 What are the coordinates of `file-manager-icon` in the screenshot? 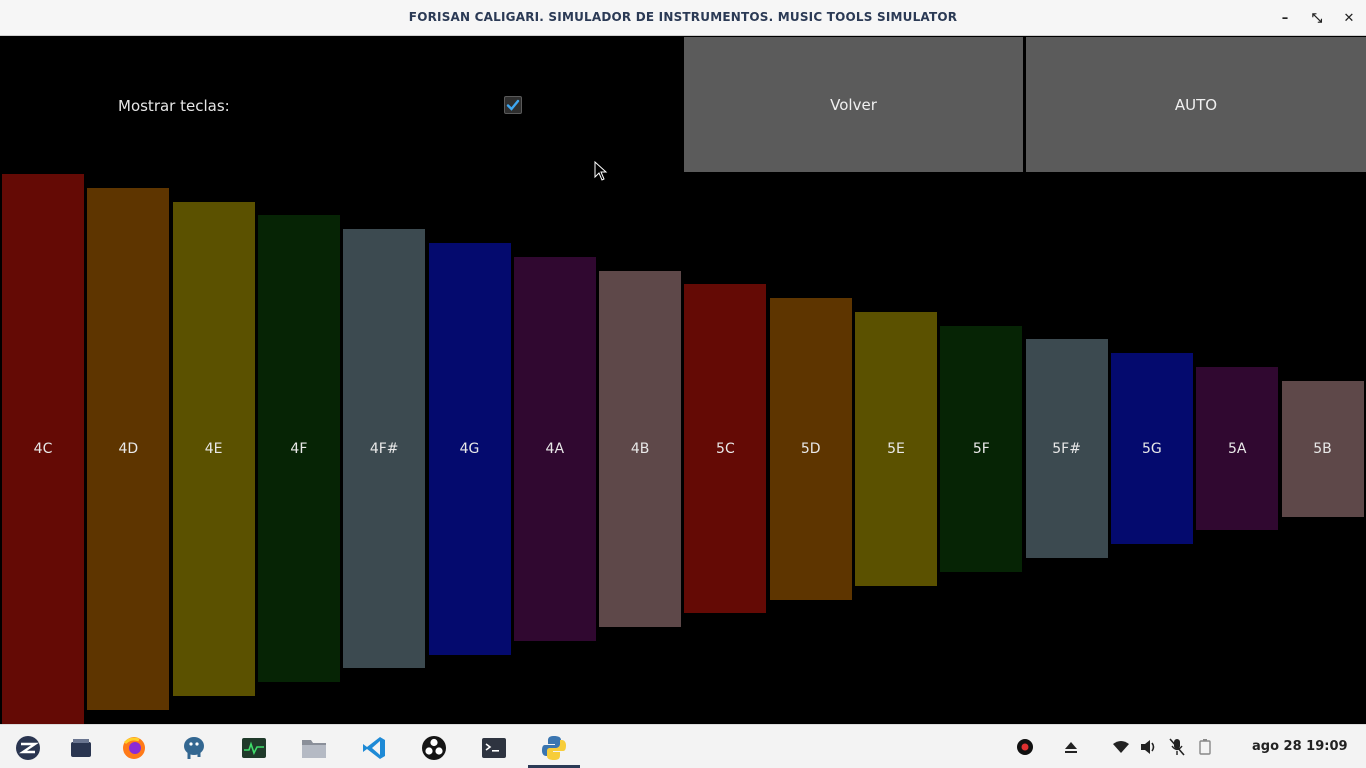 It's located at (314, 748).